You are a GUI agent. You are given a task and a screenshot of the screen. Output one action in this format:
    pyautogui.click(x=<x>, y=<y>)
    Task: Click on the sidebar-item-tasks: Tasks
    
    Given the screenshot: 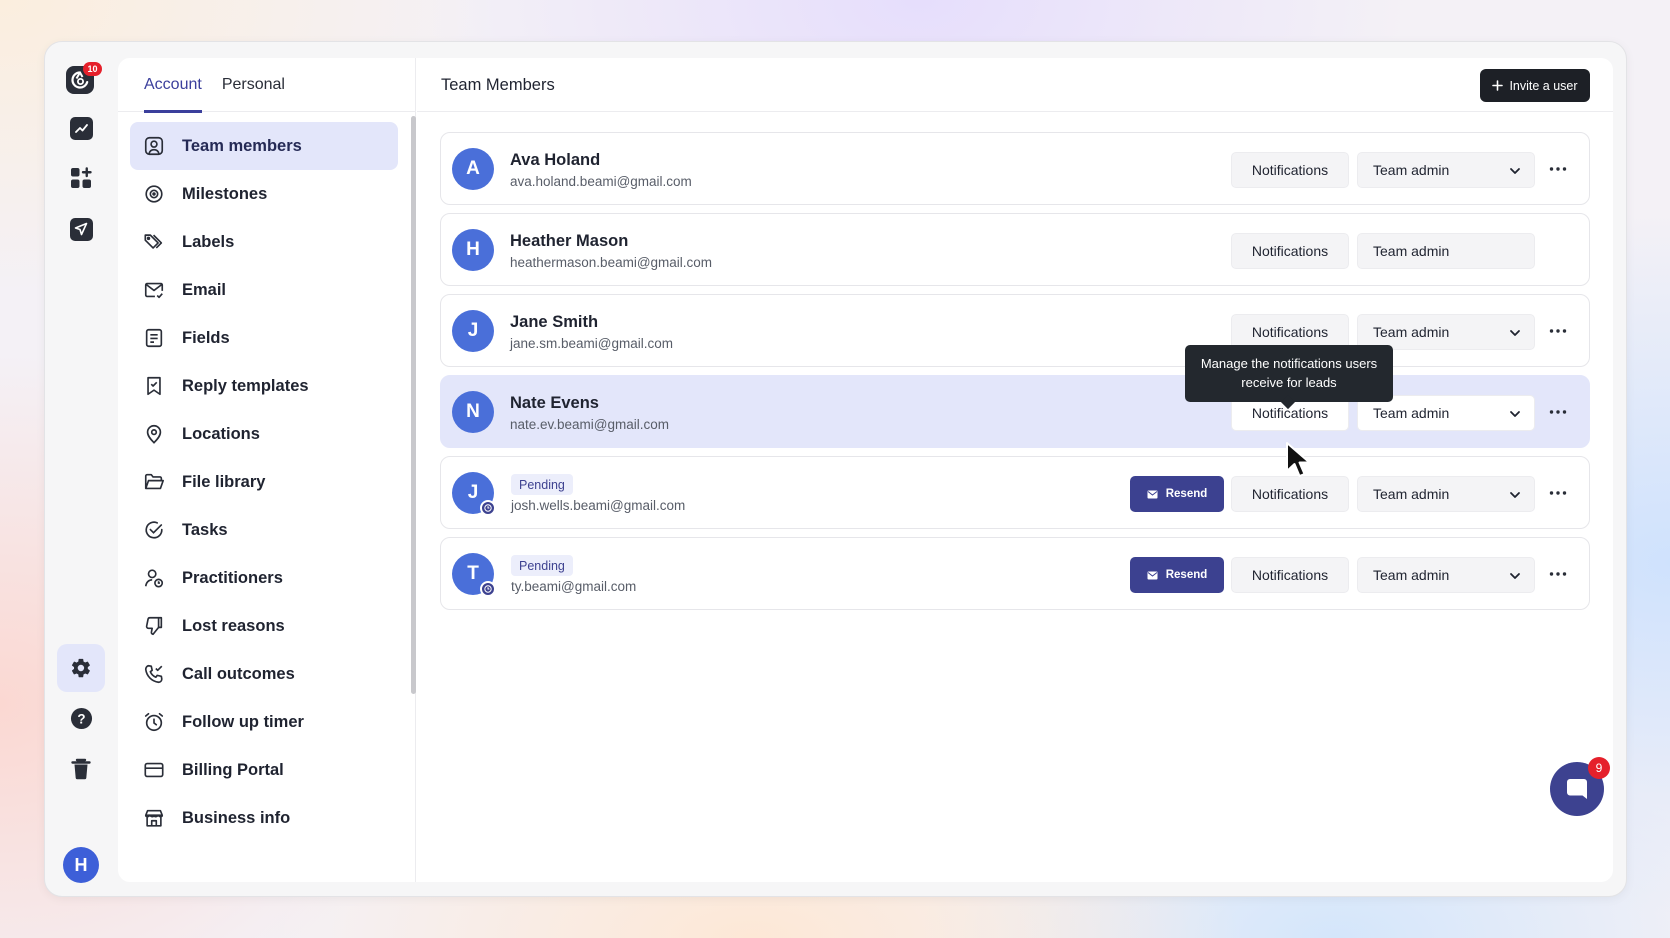 What is the action you would take?
    pyautogui.click(x=264, y=530)
    